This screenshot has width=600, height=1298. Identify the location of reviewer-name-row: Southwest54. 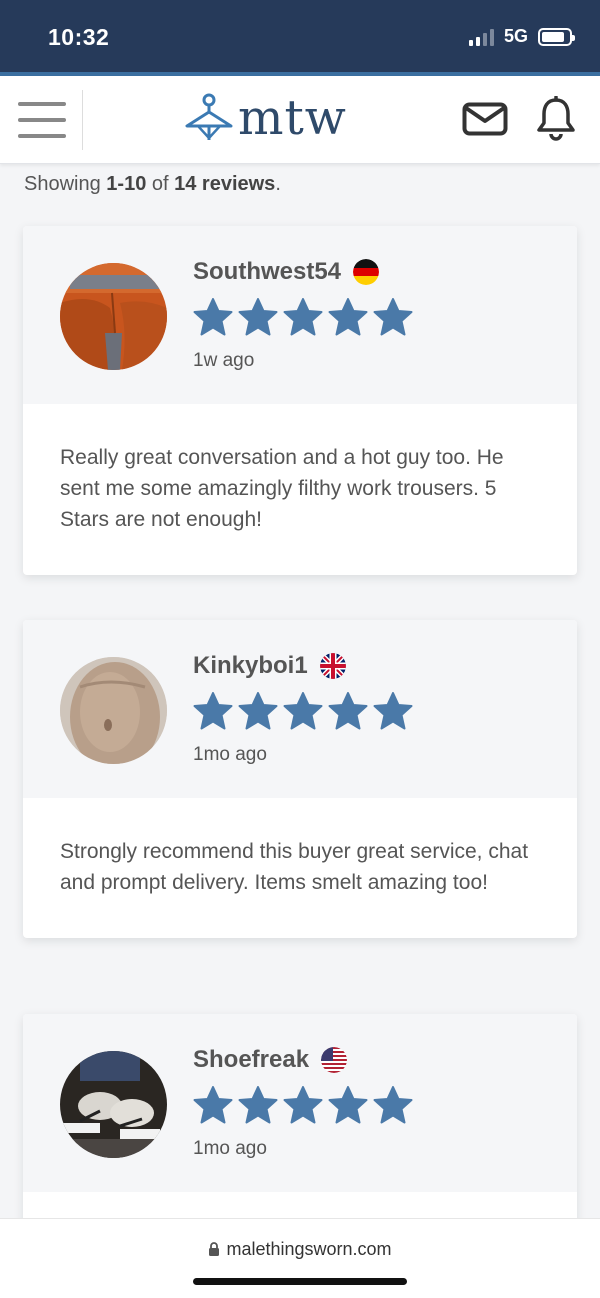
(286, 272).